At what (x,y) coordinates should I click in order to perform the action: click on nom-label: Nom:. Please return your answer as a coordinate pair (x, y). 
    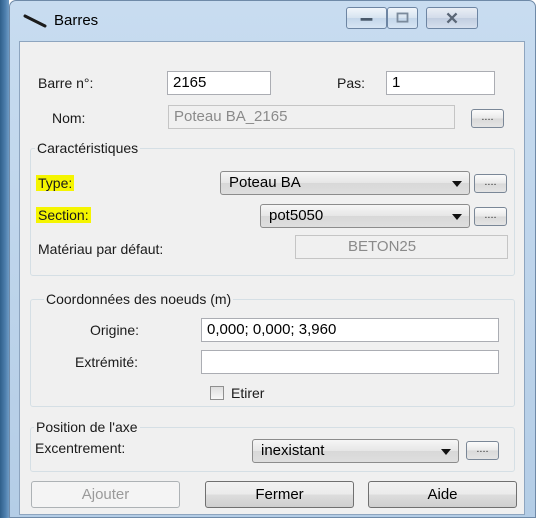
    Looking at the image, I should click on (69, 118).